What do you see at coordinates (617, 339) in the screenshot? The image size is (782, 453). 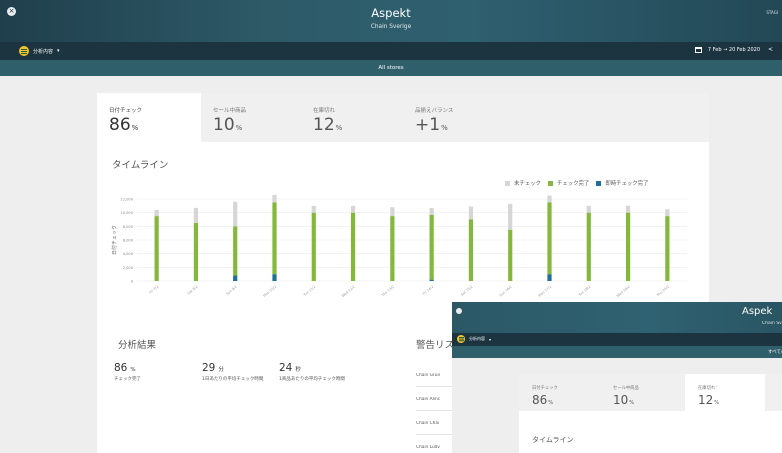 I see `overlay-toolbar: 分析内容 ▾` at bounding box center [617, 339].